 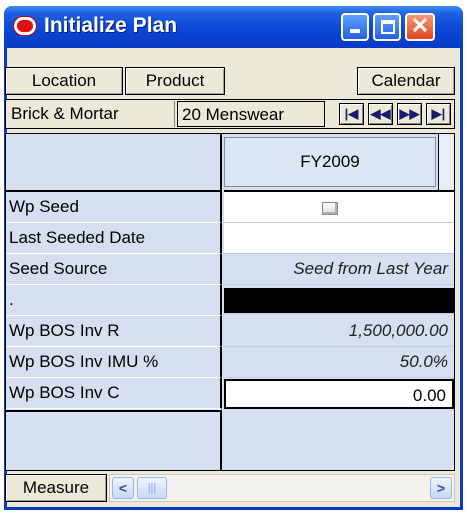 What do you see at coordinates (251, 114) in the screenshot?
I see `product-value: 20 Menswear` at bounding box center [251, 114].